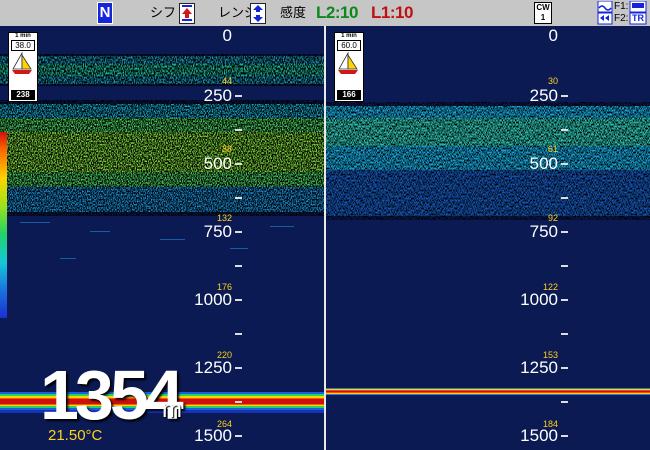  Describe the element at coordinates (226, 81) in the screenshot. I see `minor-label: 44` at that location.